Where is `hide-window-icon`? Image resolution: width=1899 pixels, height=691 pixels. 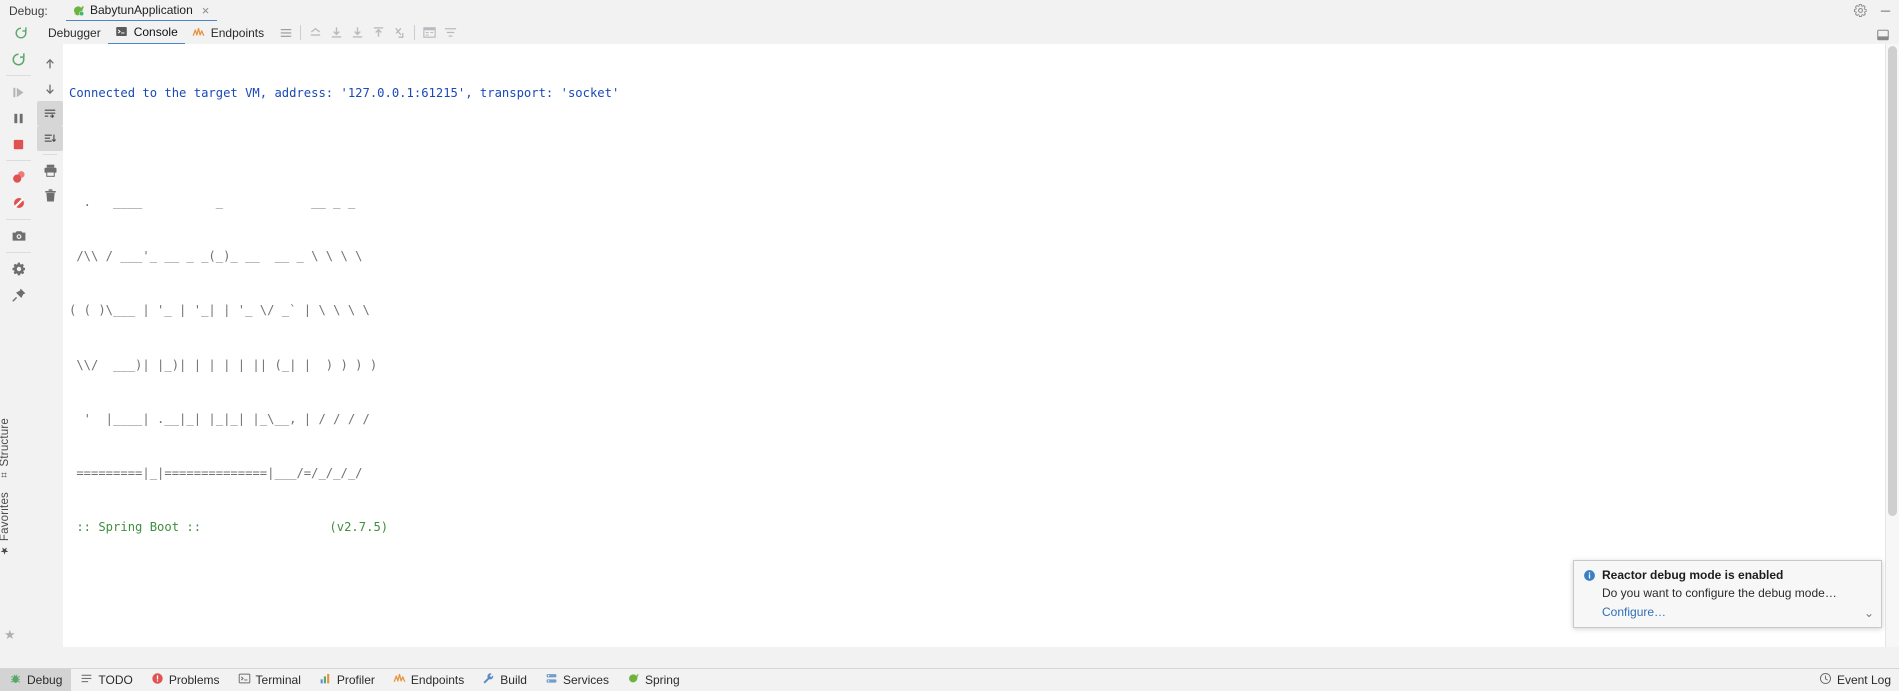
hide-window-icon is located at coordinates (1882, 34).